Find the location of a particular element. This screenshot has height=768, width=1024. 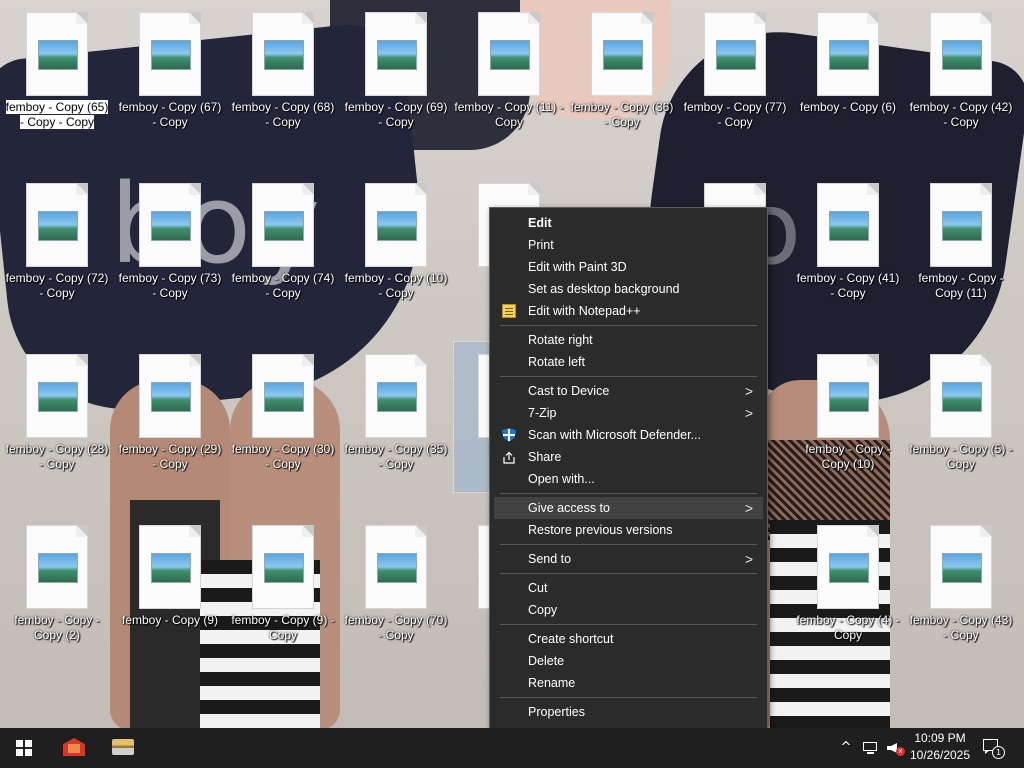

menu-item-properties: Properties is located at coordinates (628, 712).